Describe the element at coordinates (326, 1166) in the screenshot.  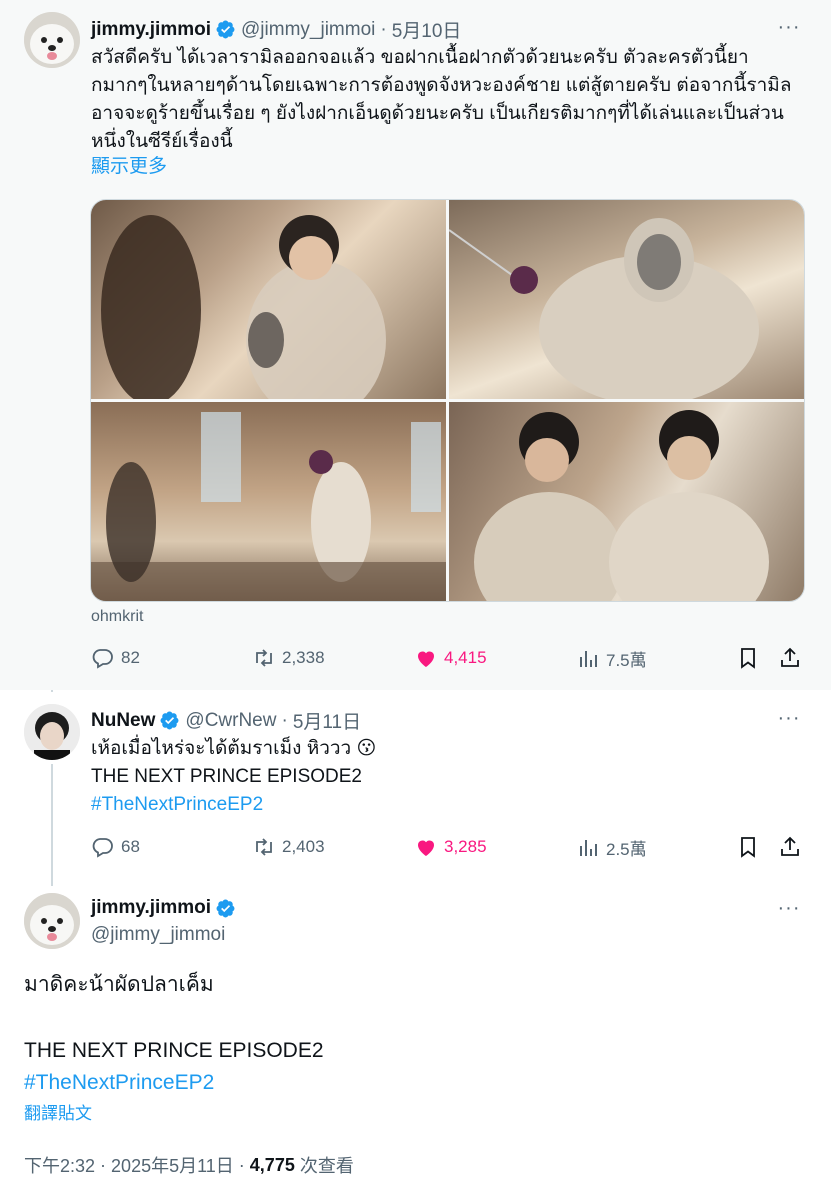
I see `views-label: 次查看` at that location.